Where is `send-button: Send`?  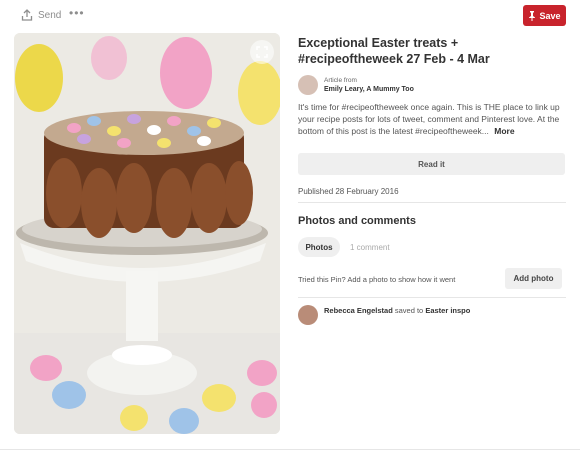 send-button: Send is located at coordinates (41, 15).